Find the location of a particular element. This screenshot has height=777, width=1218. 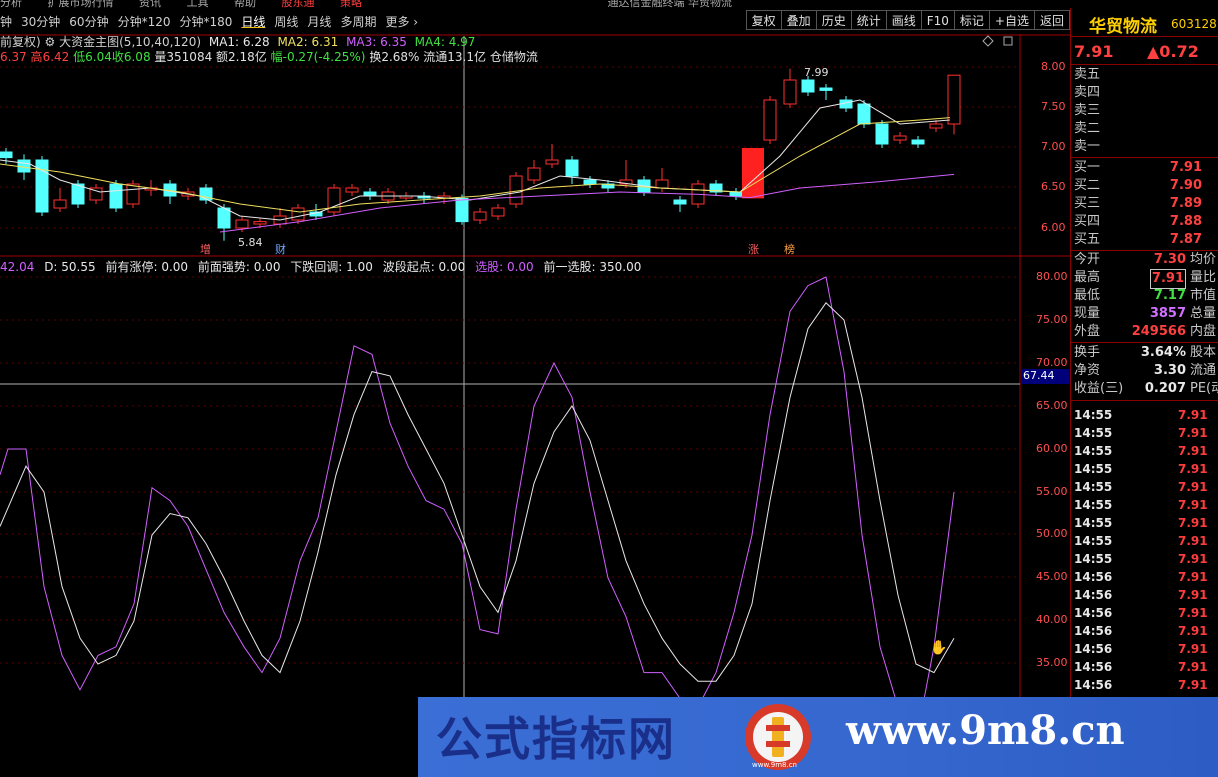

osc-axis-label: 35.00 is located at coordinates (1052, 662).